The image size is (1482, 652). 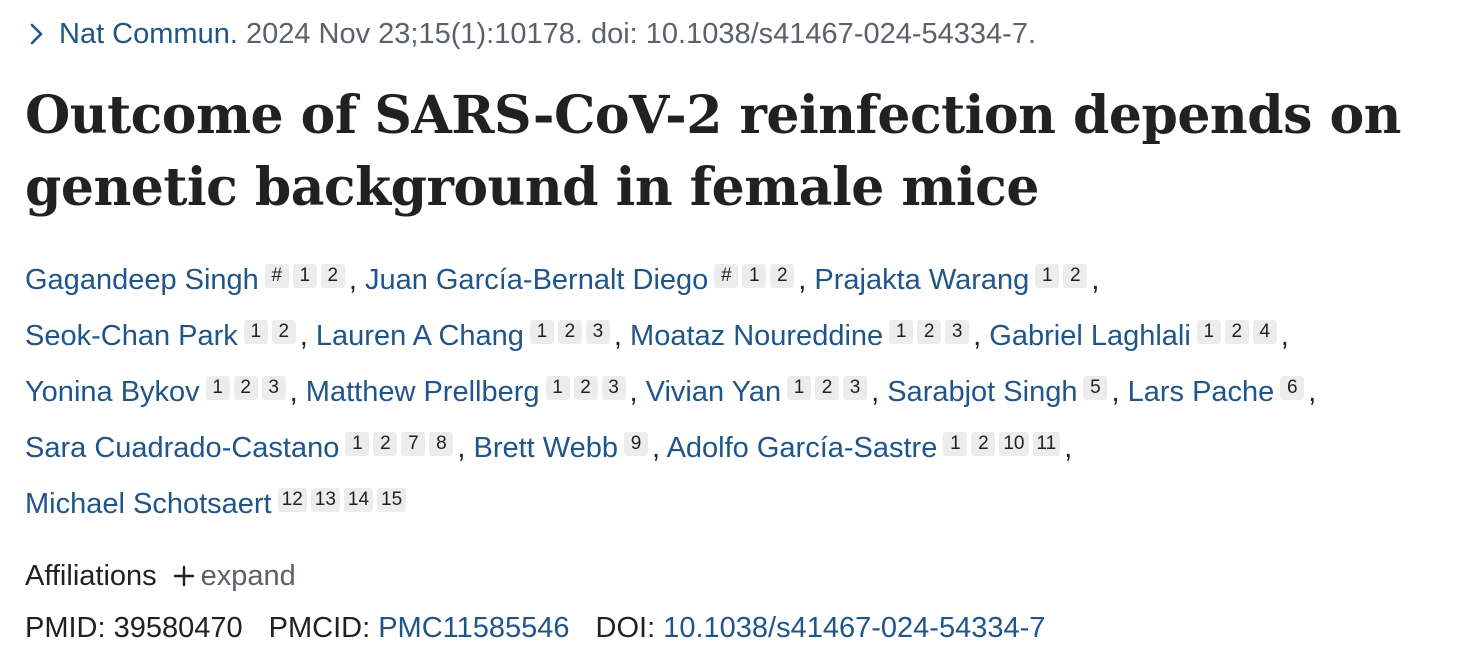 What do you see at coordinates (358, 500) in the screenshot?
I see `affiliation-number-badge: 14` at bounding box center [358, 500].